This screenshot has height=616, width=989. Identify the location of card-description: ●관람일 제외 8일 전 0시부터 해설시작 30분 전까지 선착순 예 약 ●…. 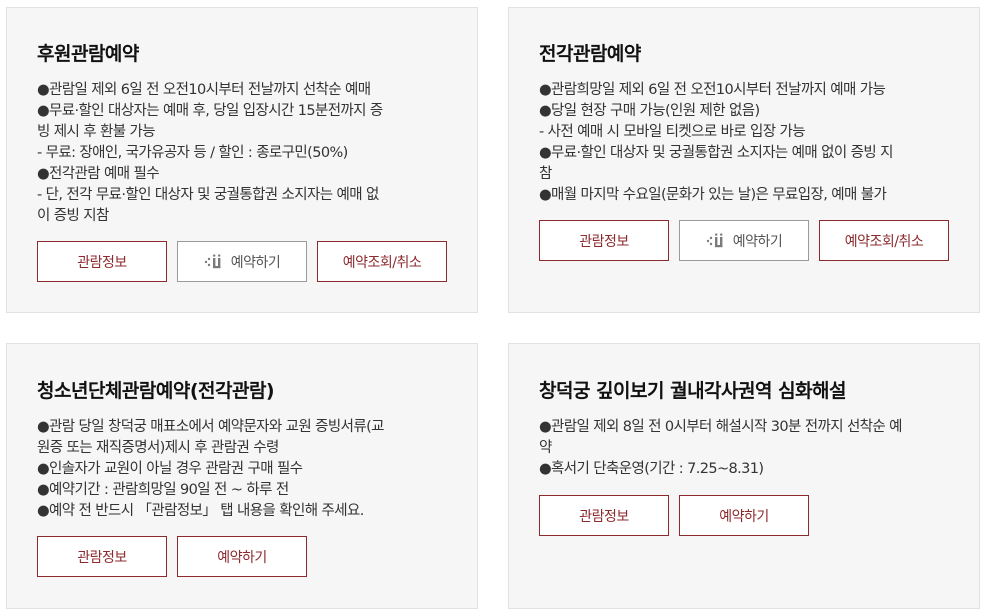
(744, 448).